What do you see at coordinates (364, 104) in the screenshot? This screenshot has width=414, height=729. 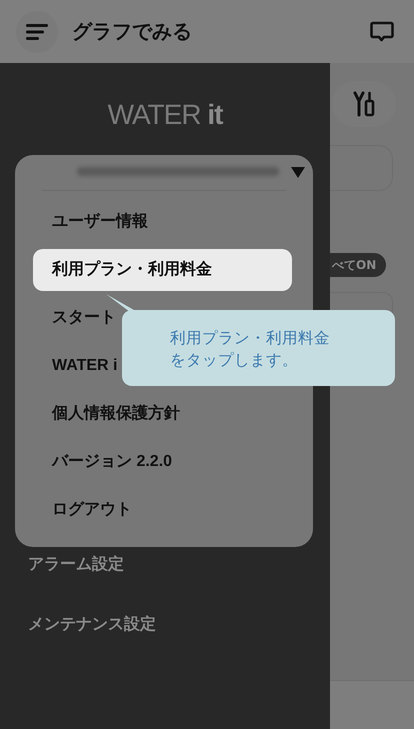 I see `tools-icon` at bounding box center [364, 104].